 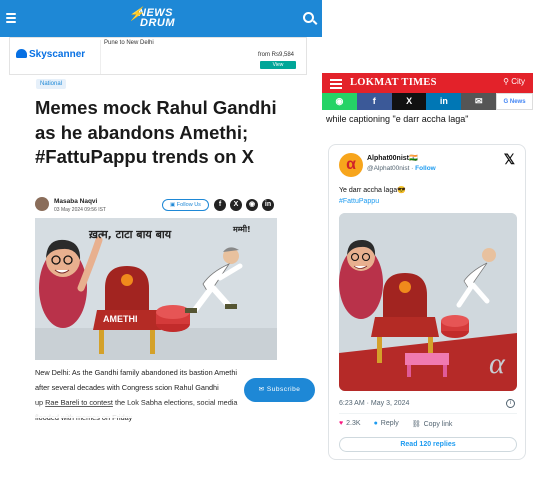 I want to click on pin-icon: ⚲, so click(x=507, y=81).